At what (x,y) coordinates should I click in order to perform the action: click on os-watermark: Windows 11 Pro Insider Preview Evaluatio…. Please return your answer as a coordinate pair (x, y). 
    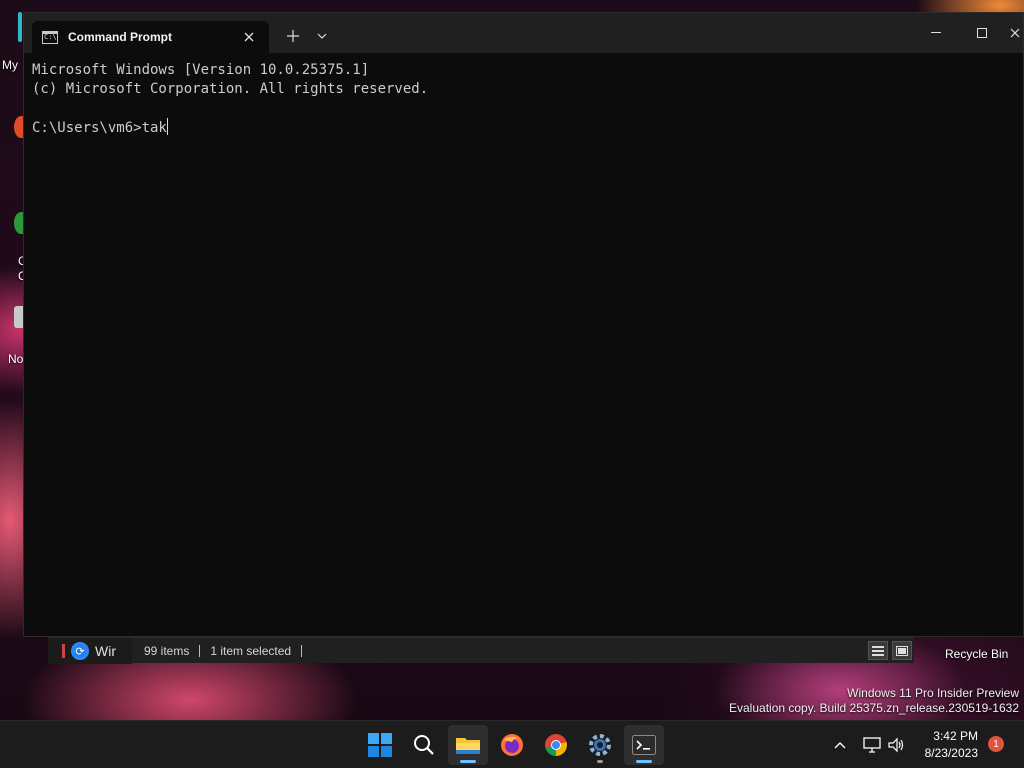
    Looking at the image, I should click on (874, 701).